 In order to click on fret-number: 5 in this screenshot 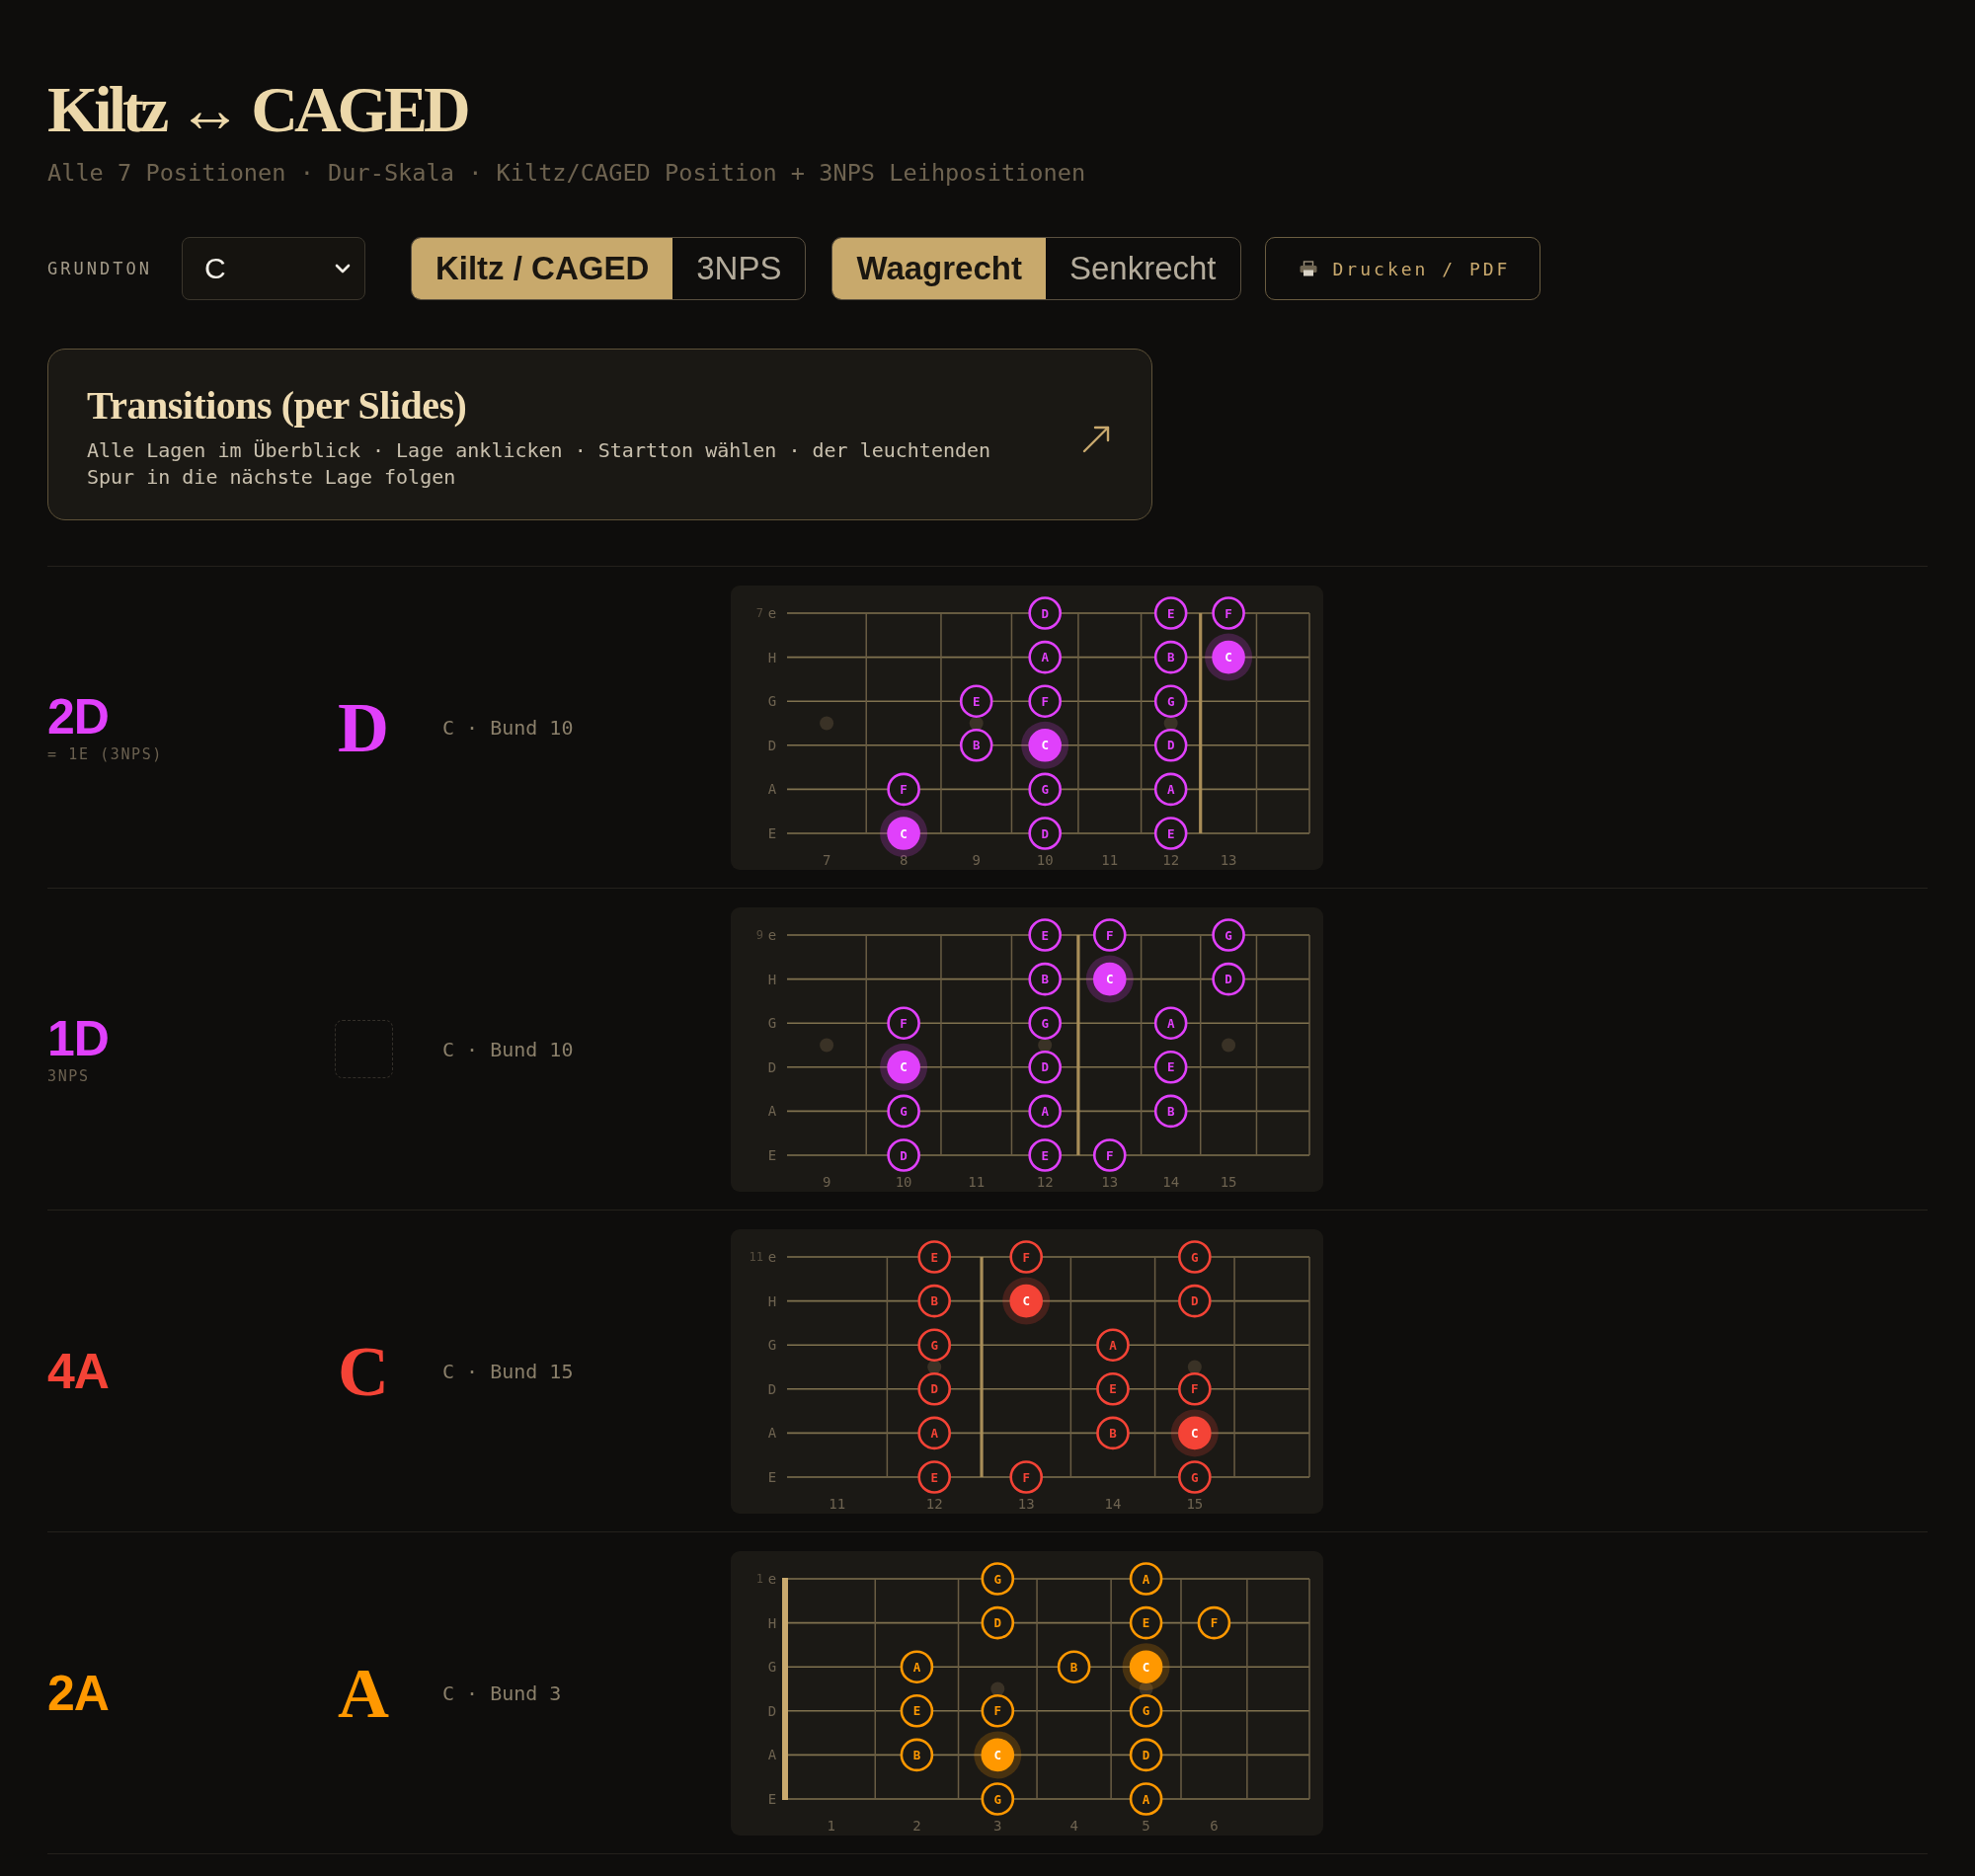, I will do `click(1146, 1825)`.